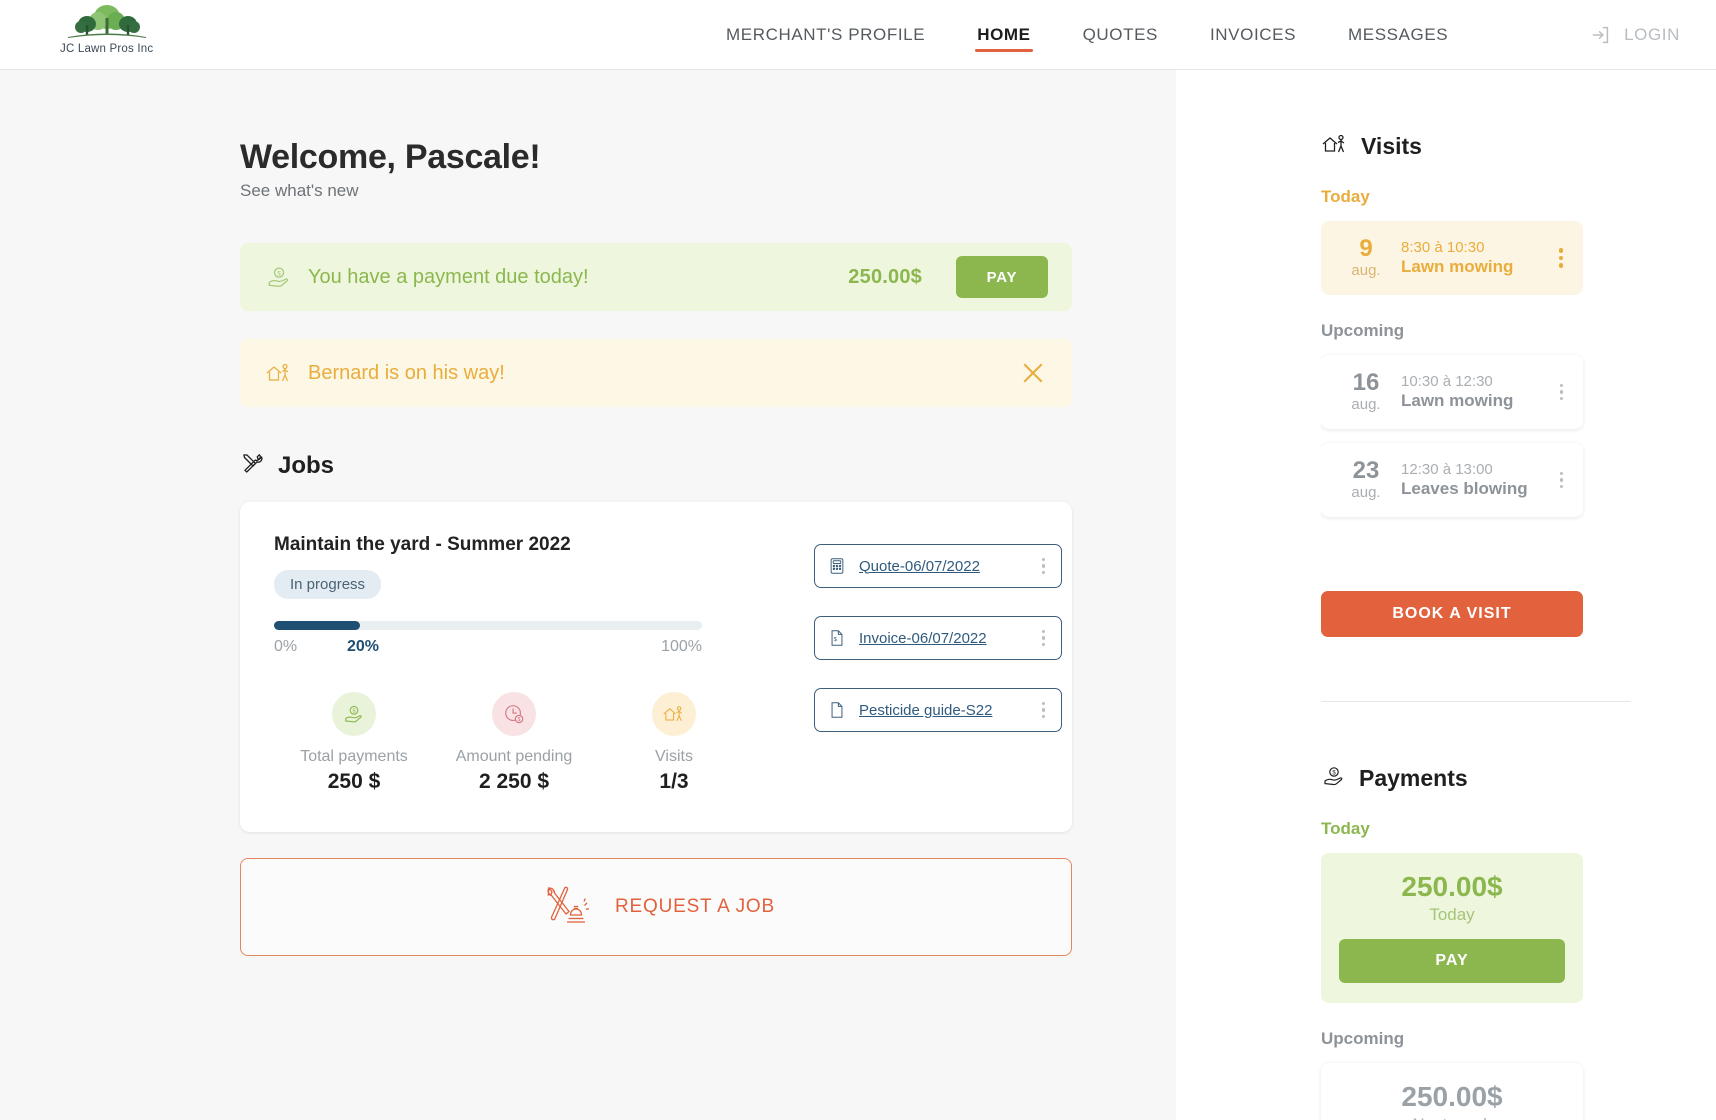 Image resolution: width=1716 pixels, height=1120 pixels. What do you see at coordinates (252, 465) in the screenshot?
I see `tools-icon` at bounding box center [252, 465].